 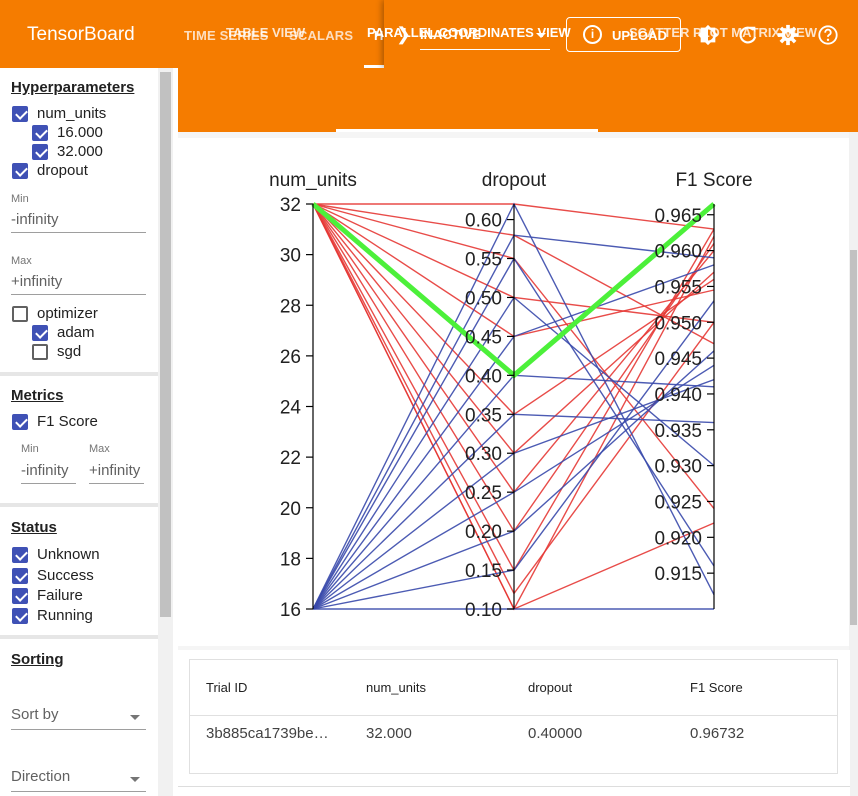 What do you see at coordinates (483, 532) in the screenshot?
I see `axis-tick-label: 0.20` at bounding box center [483, 532].